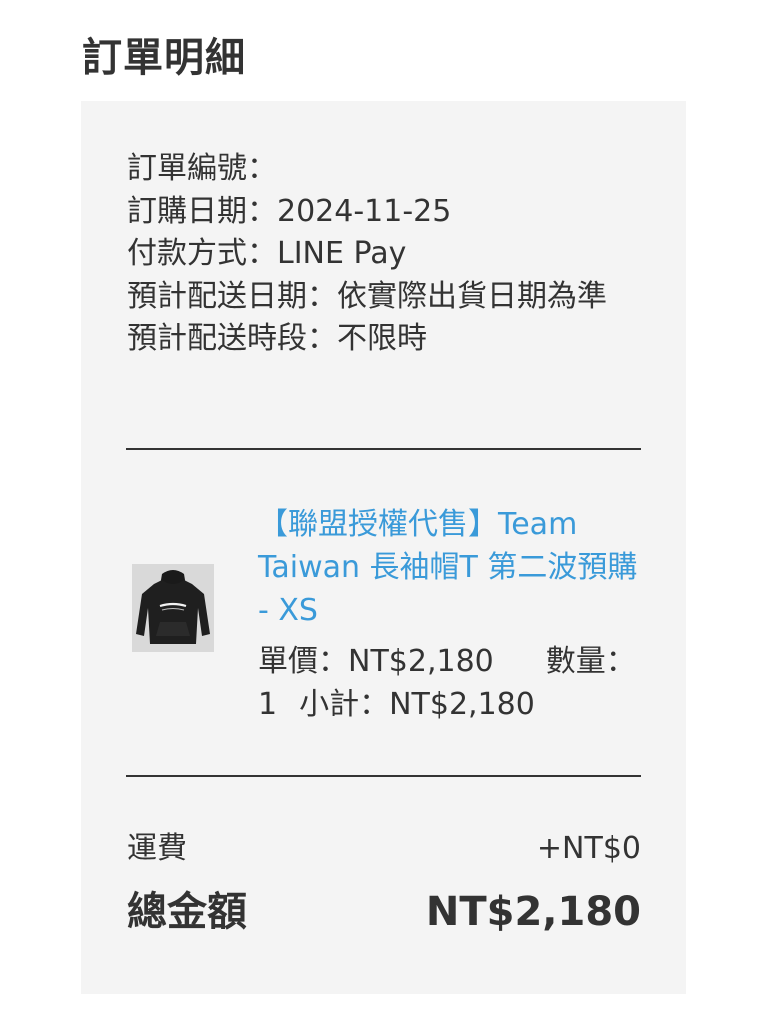 This screenshot has height=1024, width=779. I want to click on unit-price: 單價：NT$2,180, so click(376, 661).